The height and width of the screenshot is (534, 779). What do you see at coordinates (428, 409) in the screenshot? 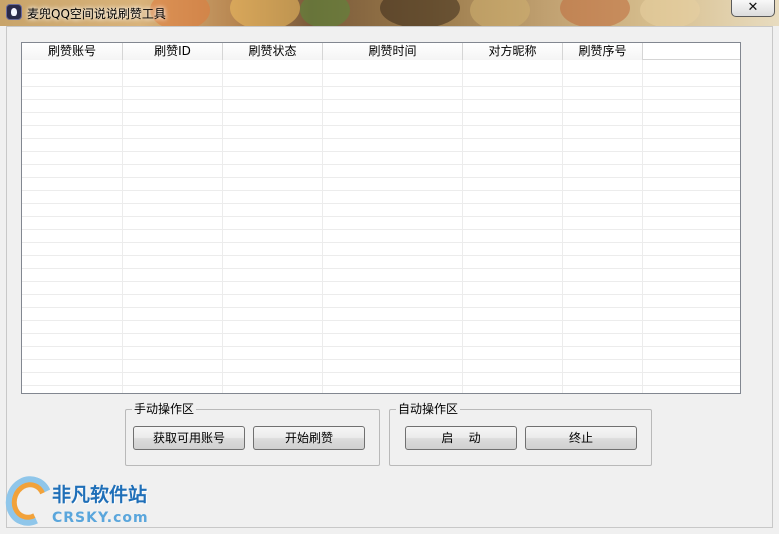
I see `auto-group-label: 自动操作区` at bounding box center [428, 409].